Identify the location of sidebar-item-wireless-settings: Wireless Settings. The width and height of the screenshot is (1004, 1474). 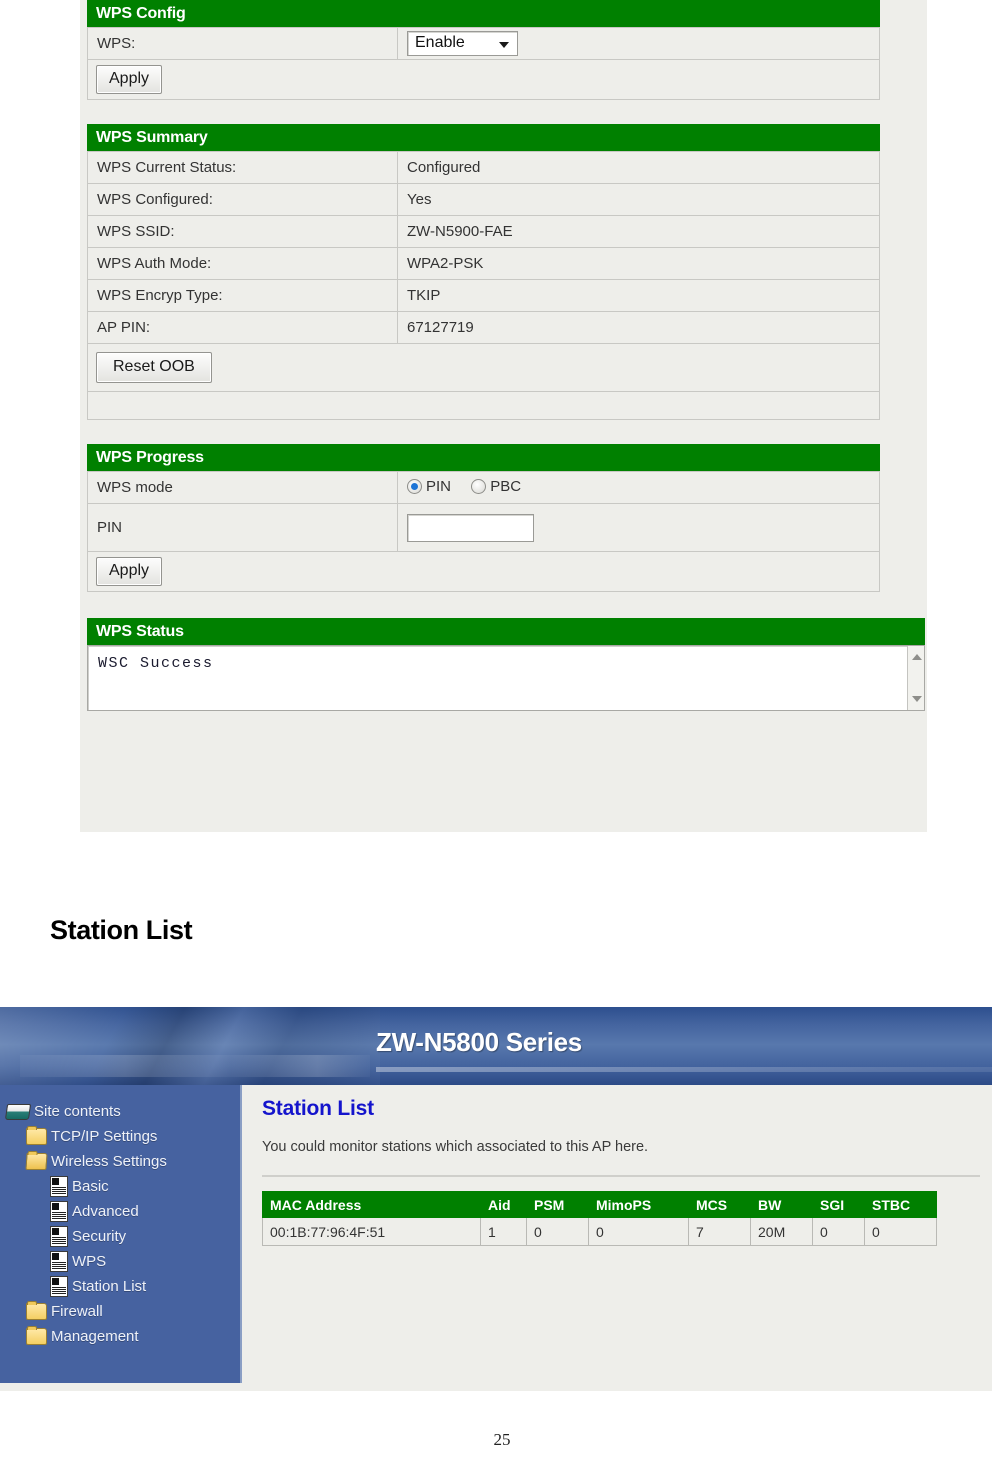
(123, 1161).